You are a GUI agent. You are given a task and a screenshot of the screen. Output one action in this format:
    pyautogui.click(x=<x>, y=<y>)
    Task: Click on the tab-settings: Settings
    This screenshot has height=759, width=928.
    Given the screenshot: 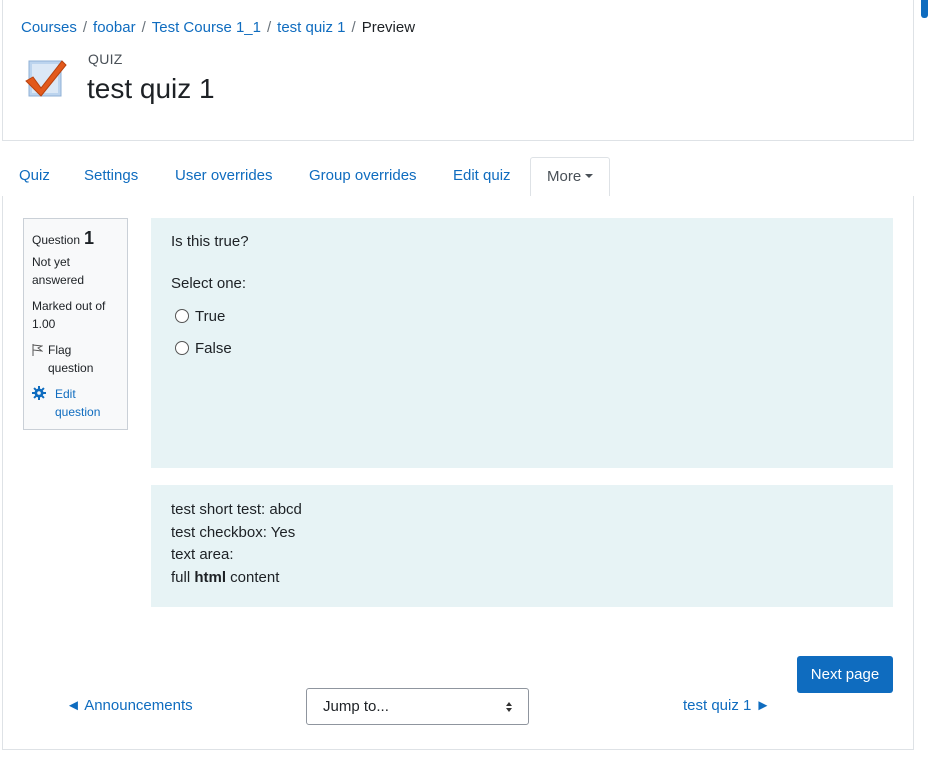 What is the action you would take?
    pyautogui.click(x=111, y=177)
    